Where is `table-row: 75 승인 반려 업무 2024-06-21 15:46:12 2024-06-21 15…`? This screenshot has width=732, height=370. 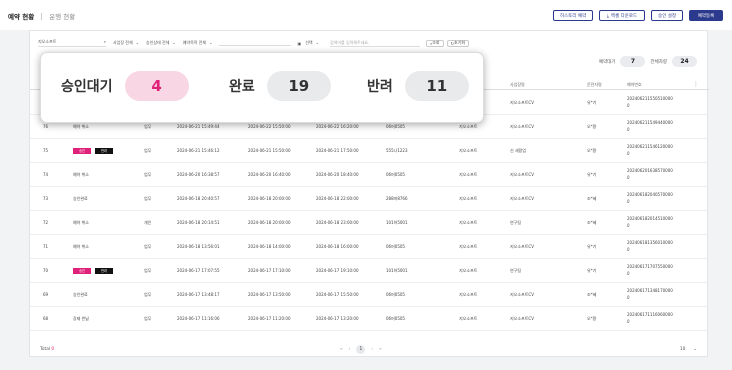 table-row: 75 승인 반려 업무 2024-06-21 15:46:12 2024-06-21 15… is located at coordinates (369, 151).